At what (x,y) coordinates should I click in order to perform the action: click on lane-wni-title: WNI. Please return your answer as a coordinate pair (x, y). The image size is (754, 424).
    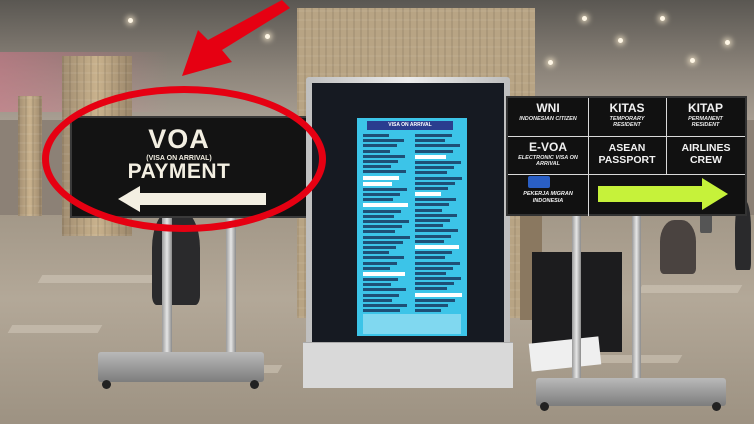
    Looking at the image, I should click on (548, 108).